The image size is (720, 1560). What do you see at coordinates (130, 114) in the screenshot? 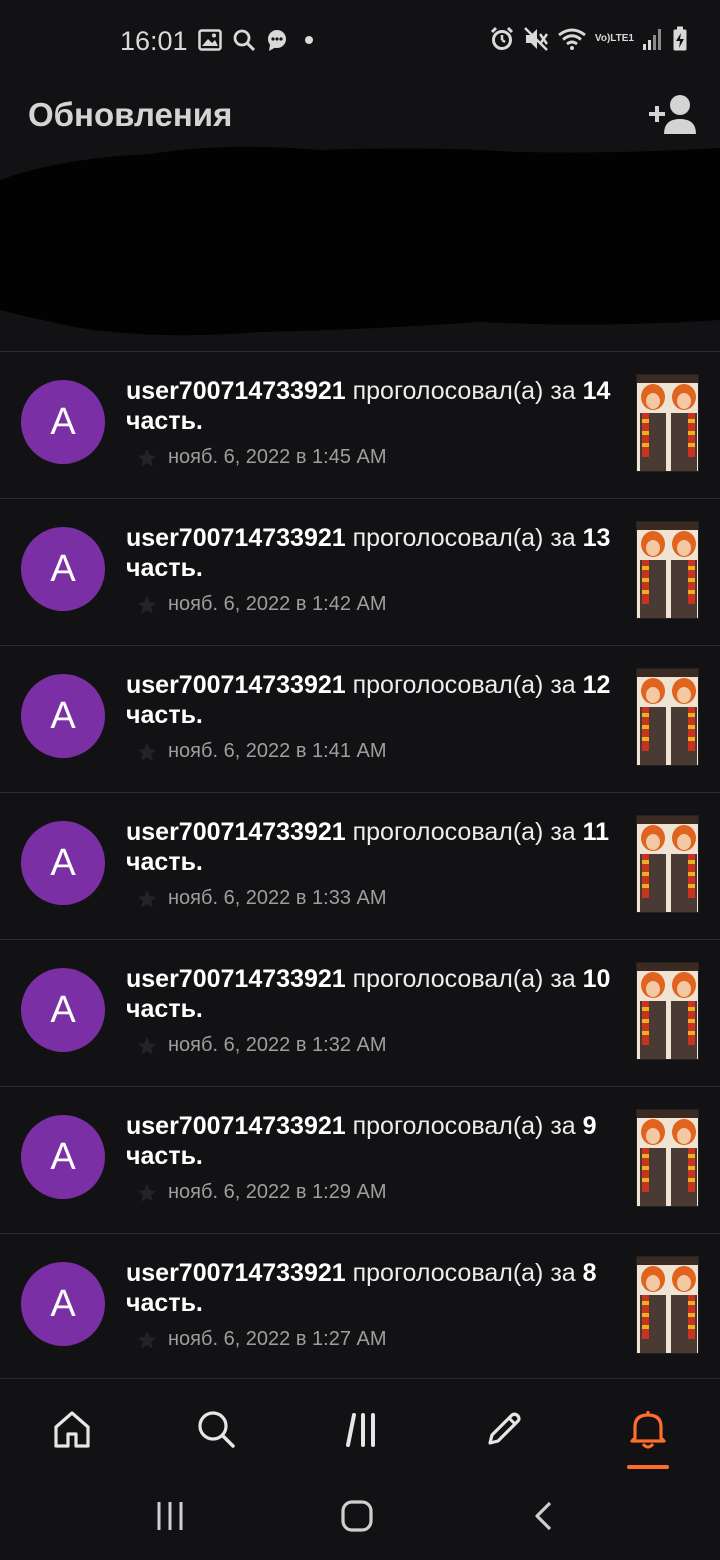
I see `page-title: Обновления` at bounding box center [130, 114].